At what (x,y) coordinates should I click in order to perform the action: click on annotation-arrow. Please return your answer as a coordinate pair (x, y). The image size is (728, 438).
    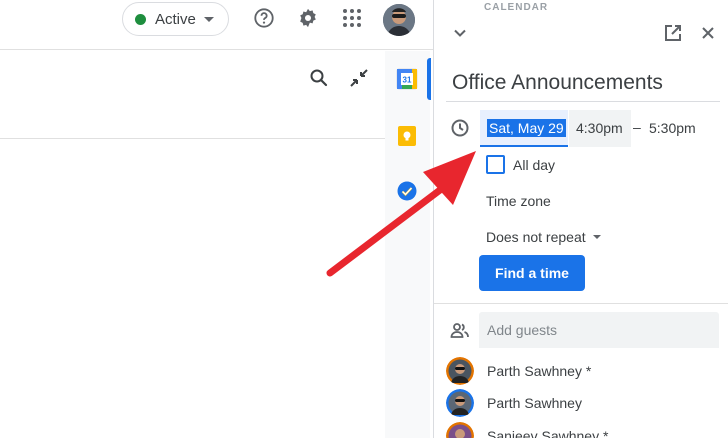
    Looking at the image, I should click on (401, 214).